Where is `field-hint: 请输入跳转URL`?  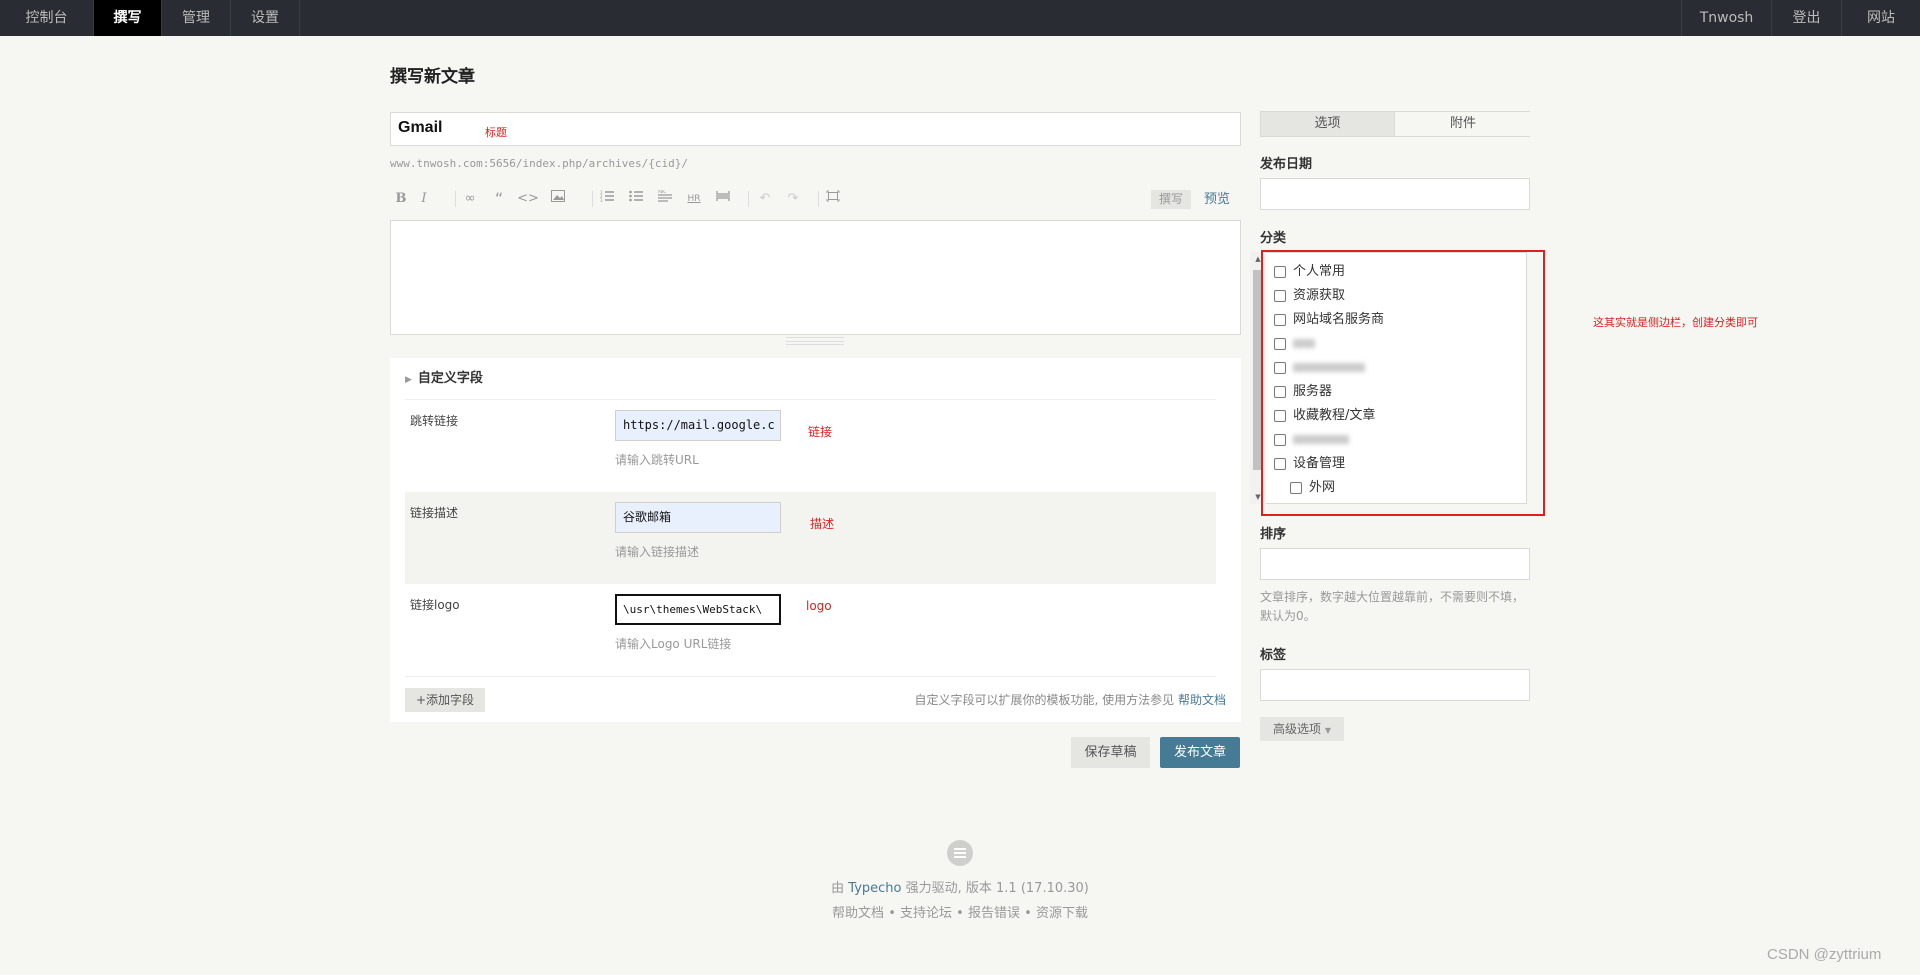 field-hint: 请输入跳转URL is located at coordinates (657, 460).